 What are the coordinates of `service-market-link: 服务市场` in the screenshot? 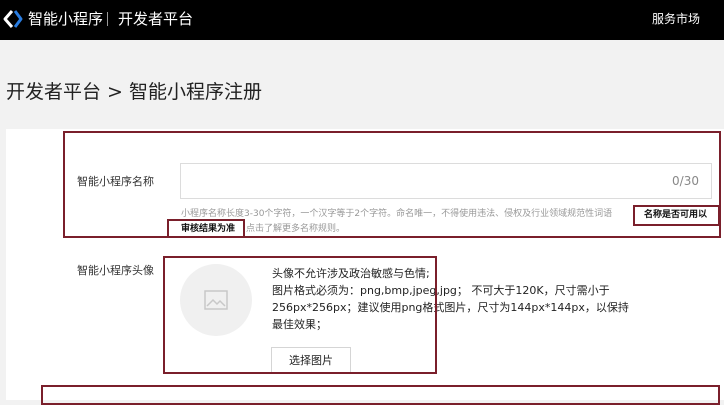 It's located at (676, 19).